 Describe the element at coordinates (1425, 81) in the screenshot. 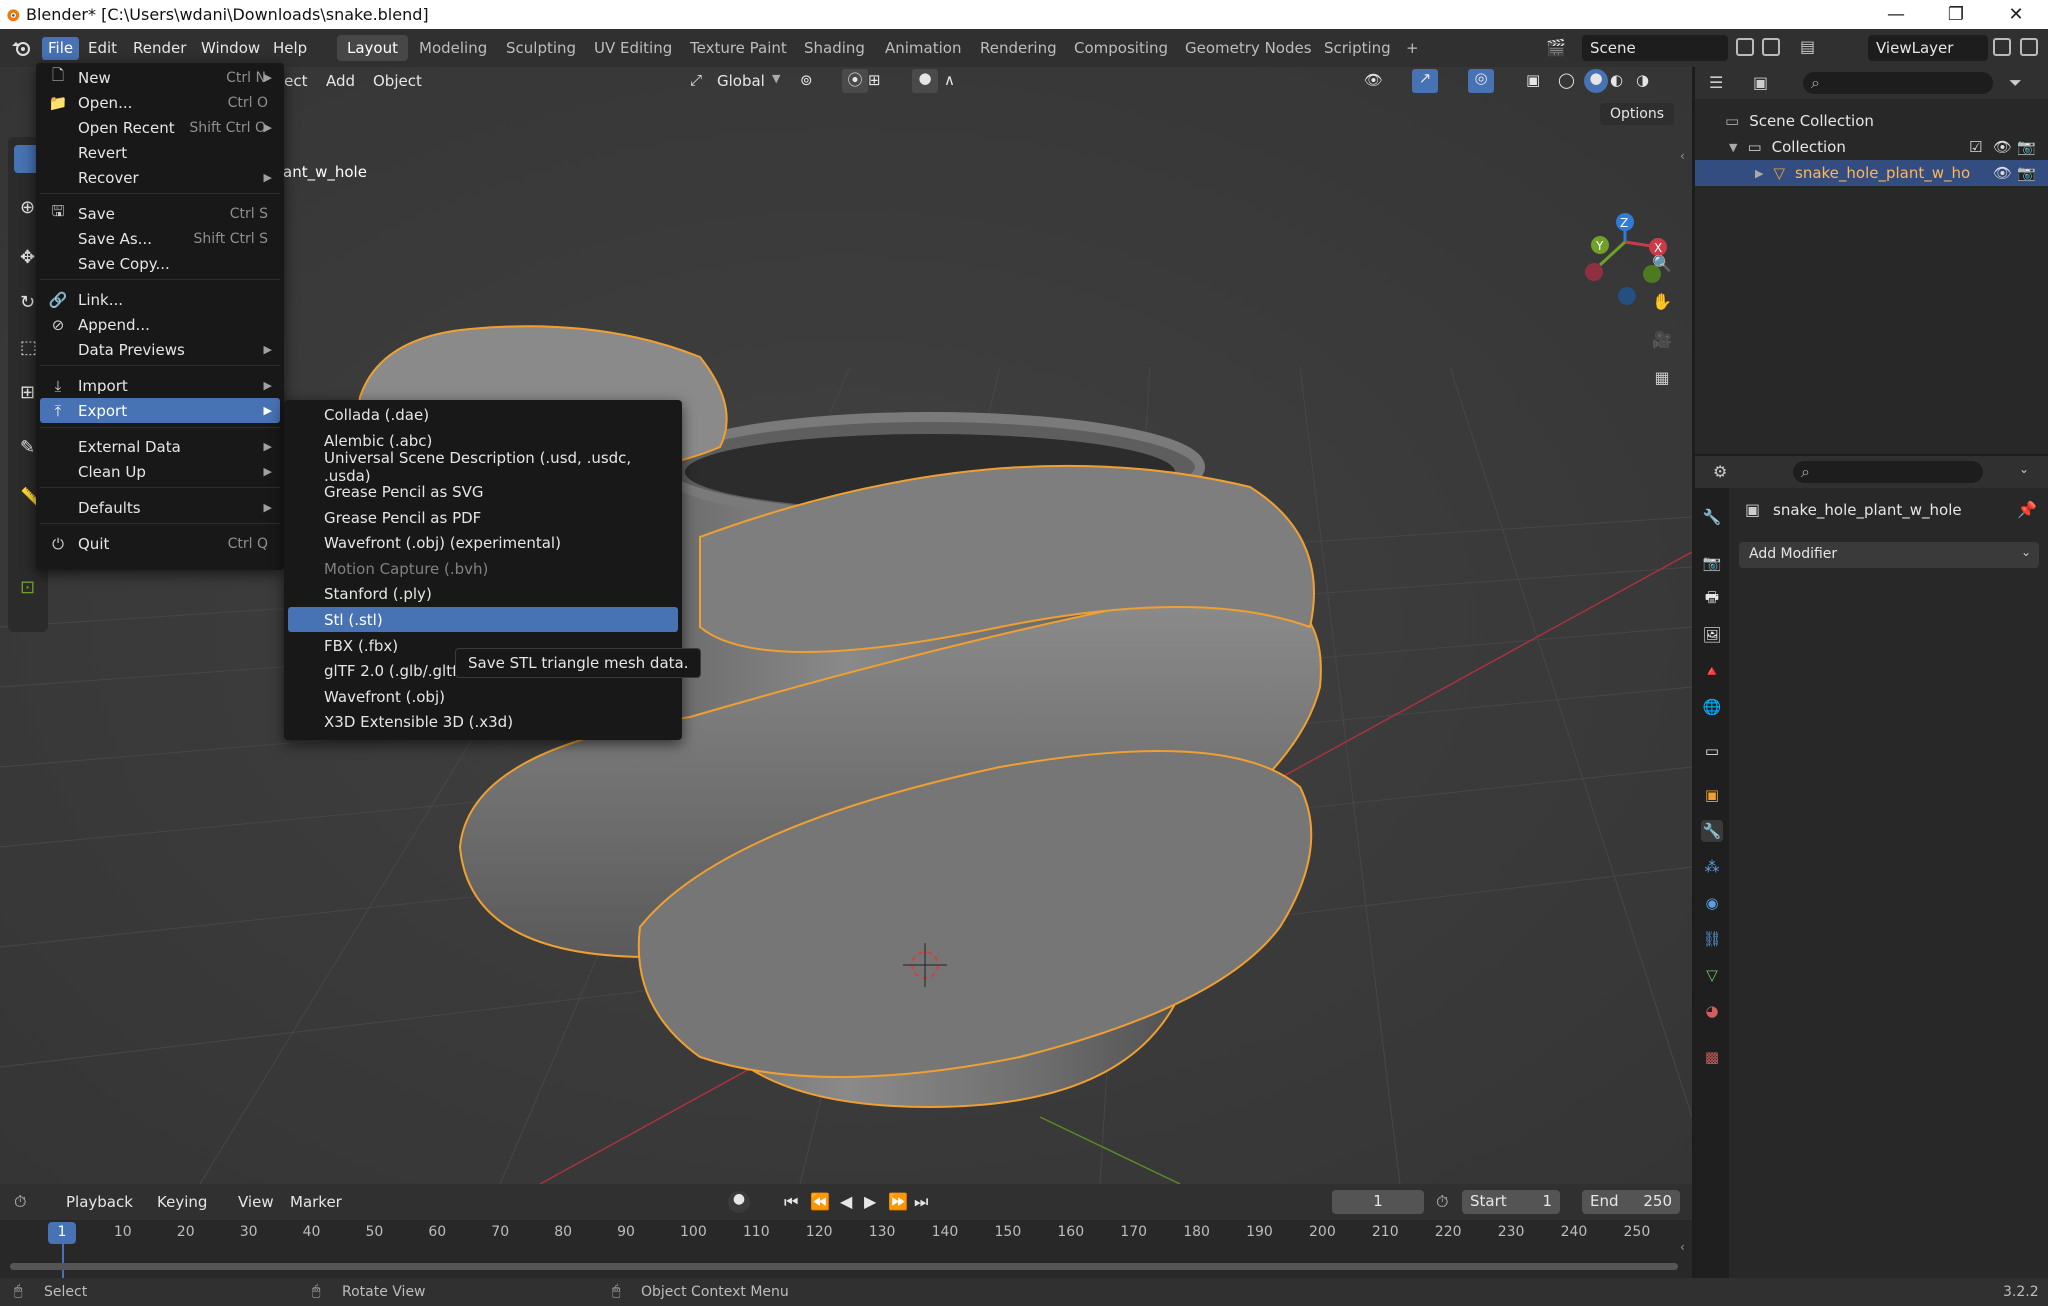

I see `gizmo-toggle-icon: ↗` at that location.